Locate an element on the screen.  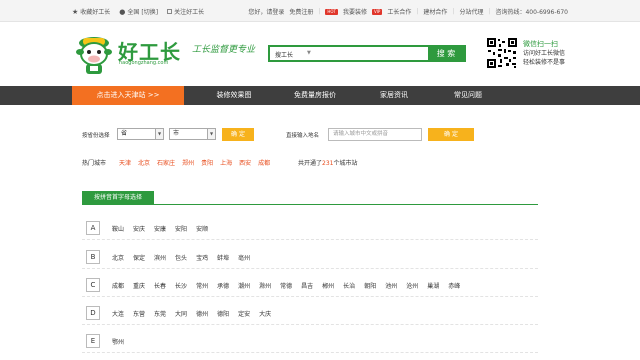
province-label: 按省份选择 is located at coordinates (96, 136).